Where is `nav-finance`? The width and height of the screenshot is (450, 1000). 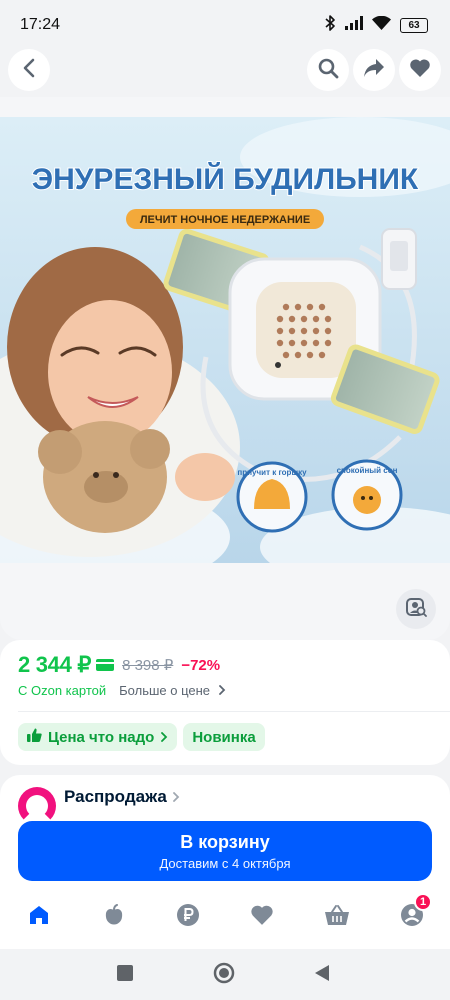
nav-finance is located at coordinates (188, 917).